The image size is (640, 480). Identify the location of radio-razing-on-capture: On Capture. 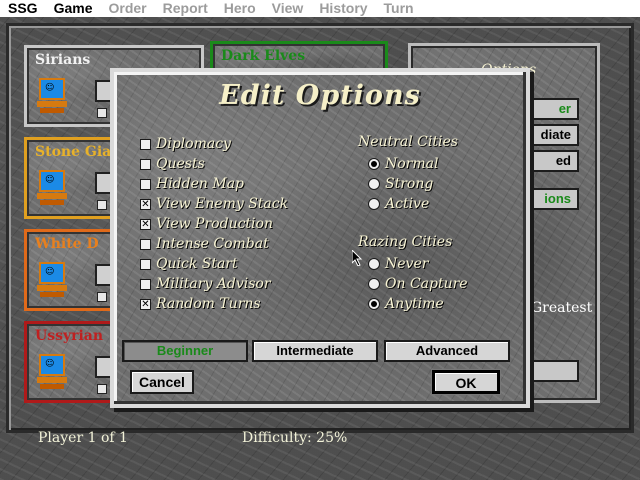
(418, 284).